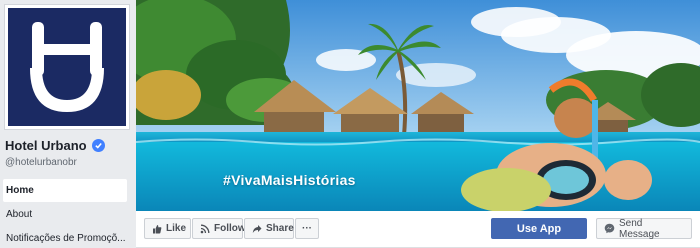 The height and width of the screenshot is (248, 700). Describe the element at coordinates (176, 228) in the screenshot. I see `like-label: Like` at that location.